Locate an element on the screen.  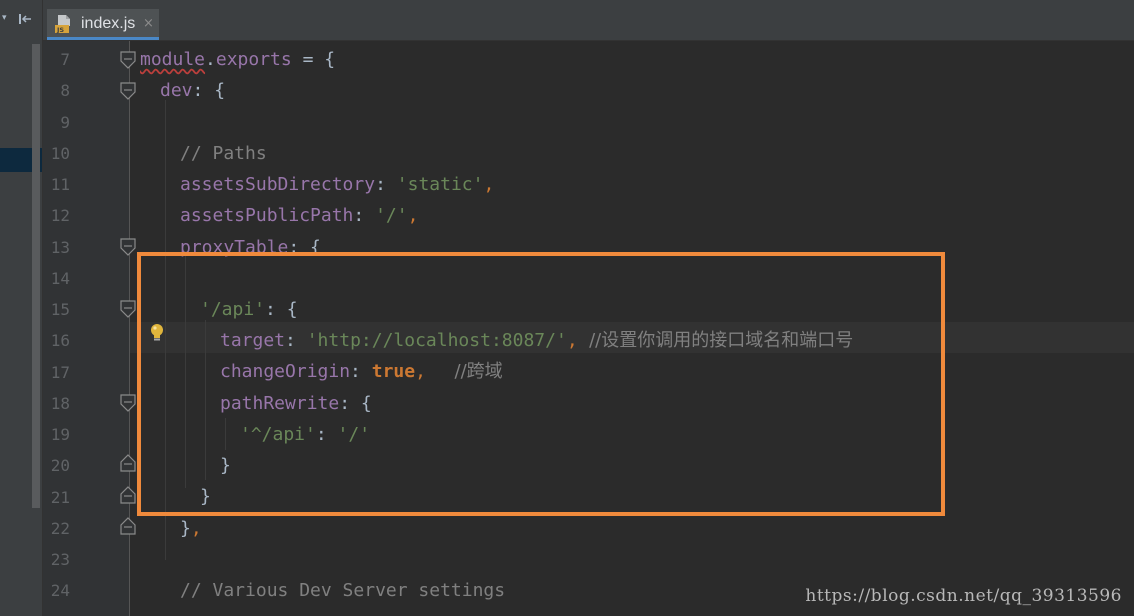
watermark-text: https://blog.csdn.net/qq_39313596 is located at coordinates (963, 596).